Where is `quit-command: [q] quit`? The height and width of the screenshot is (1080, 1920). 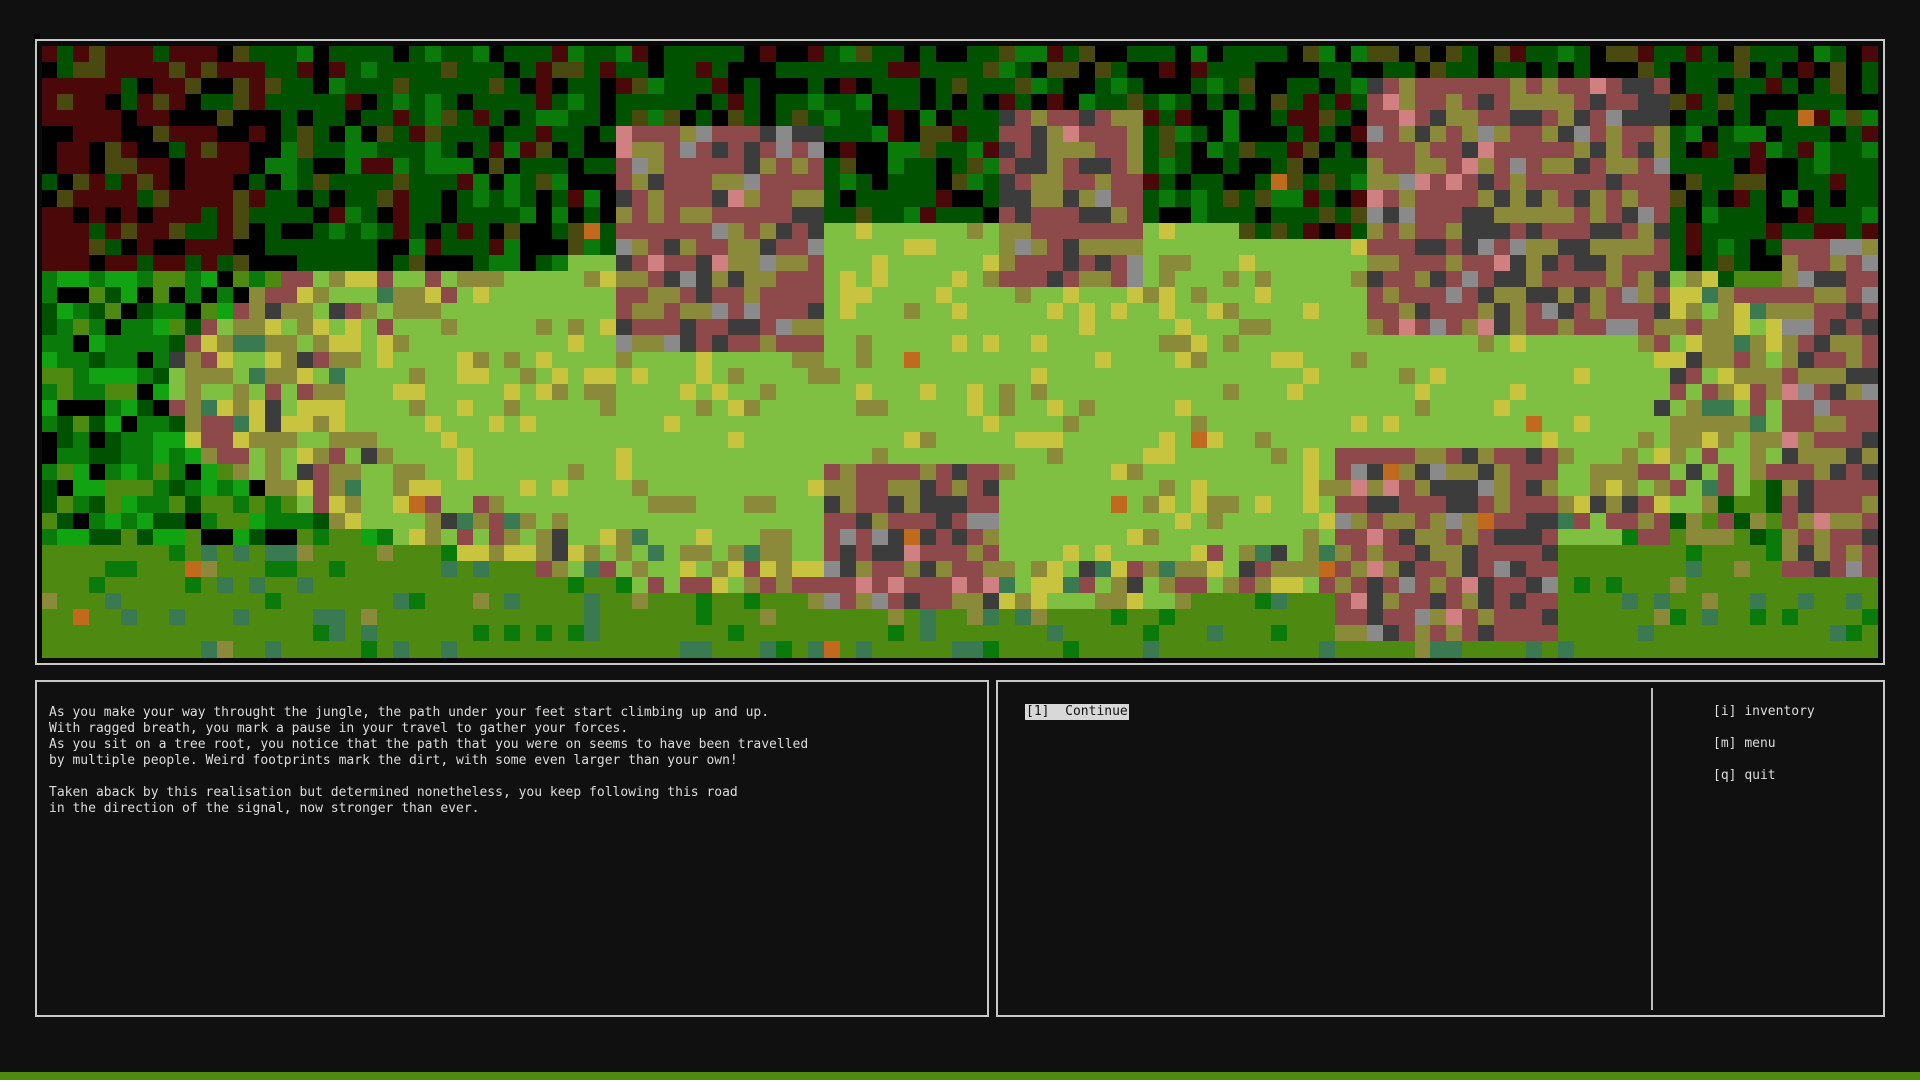
quit-command: [q] quit is located at coordinates (1744, 776).